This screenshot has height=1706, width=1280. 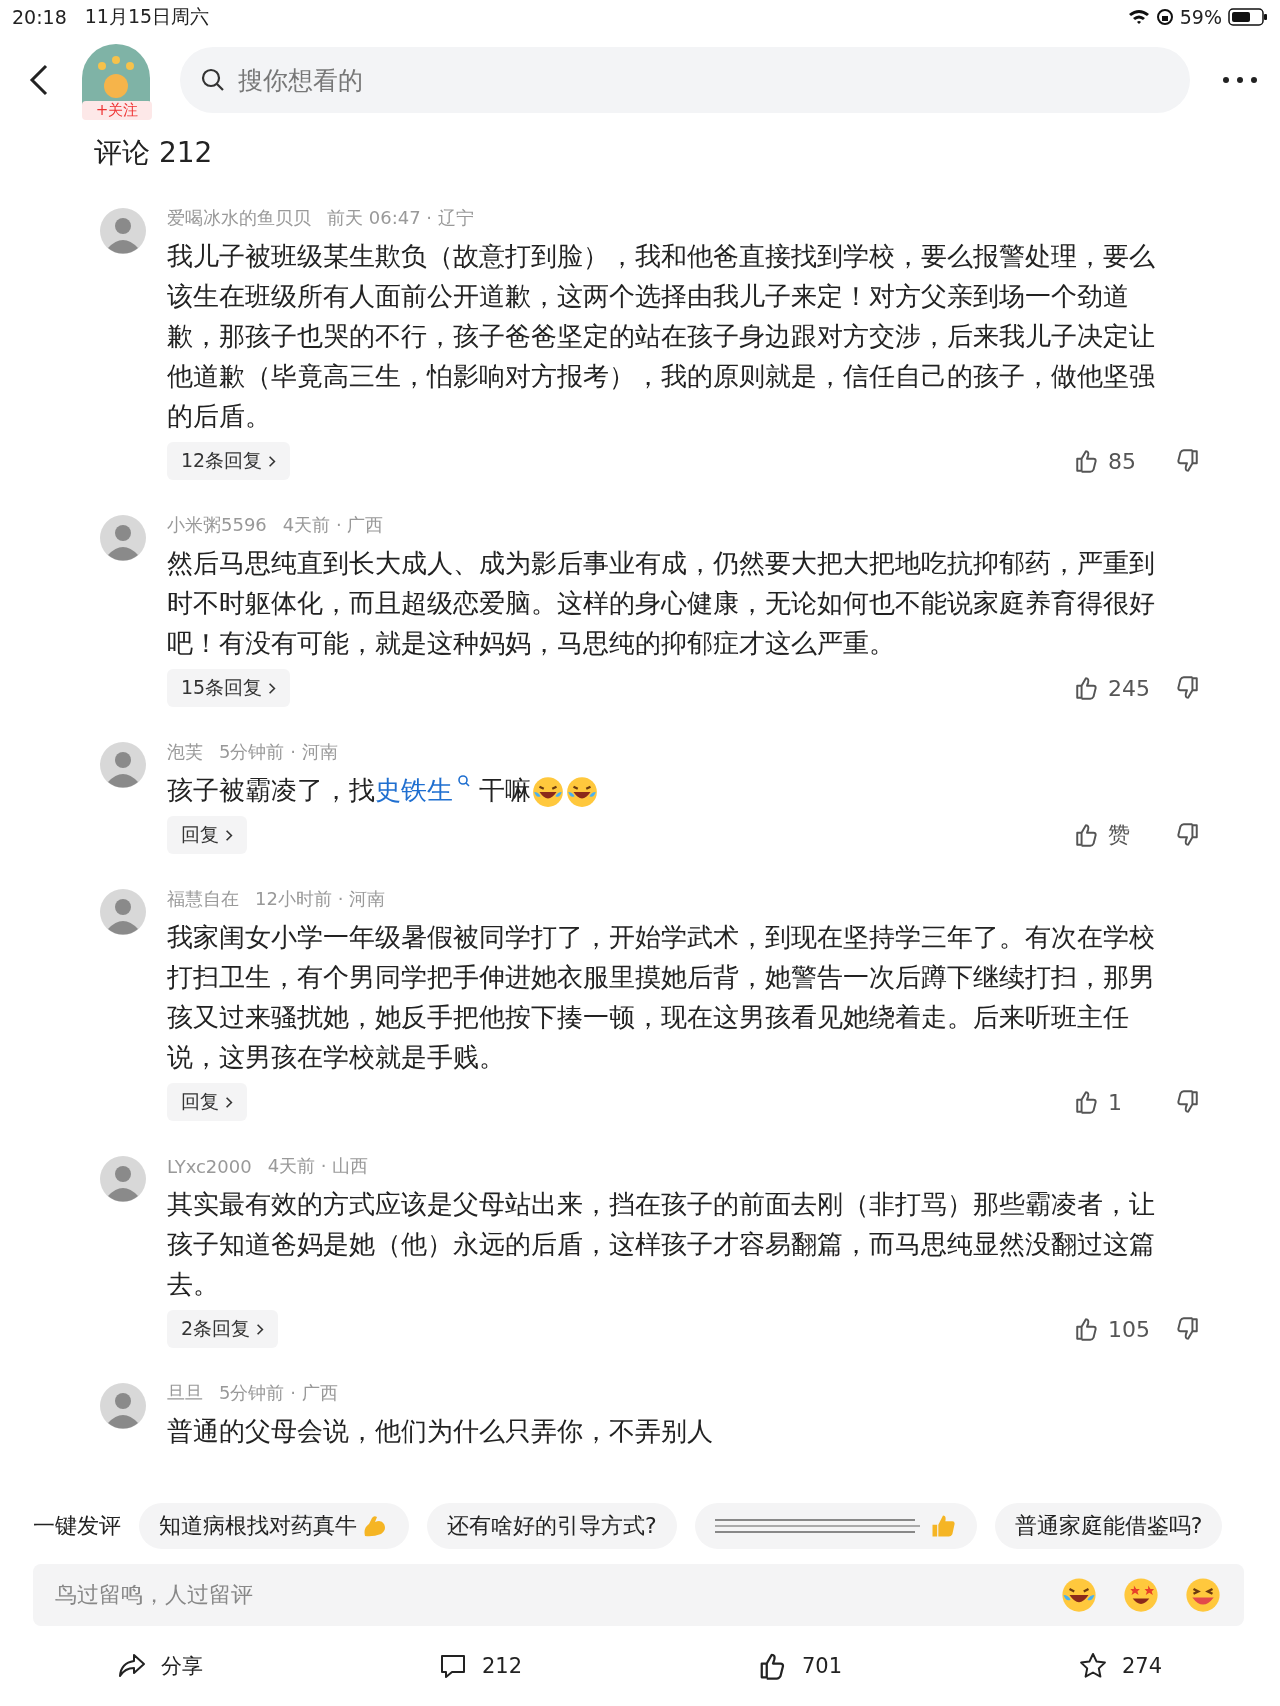 What do you see at coordinates (661, 997) in the screenshot?
I see `comment-text: 我家闺女小学一年级暑假被同学打了，开始学武术，到现在坚持学三年了。有次在学校打扫卫生，有个男同学把手伸进她衣服里摸她后背，她警告一次后蹲下继续打扫，那男孩又过来骚扰她，她反手把他按下揍一顿，现在这男孩看见她绕着走。后来听班主任说，这男孩在学校就是手贱。` at bounding box center [661, 997].